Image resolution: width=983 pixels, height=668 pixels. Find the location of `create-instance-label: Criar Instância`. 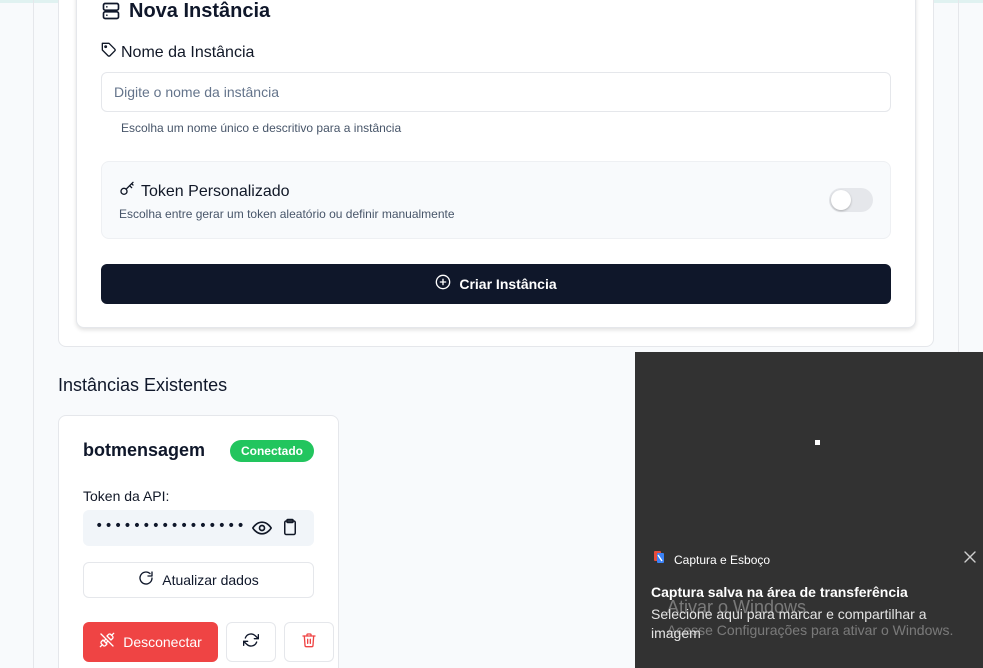

create-instance-label: Criar Instância is located at coordinates (508, 284).